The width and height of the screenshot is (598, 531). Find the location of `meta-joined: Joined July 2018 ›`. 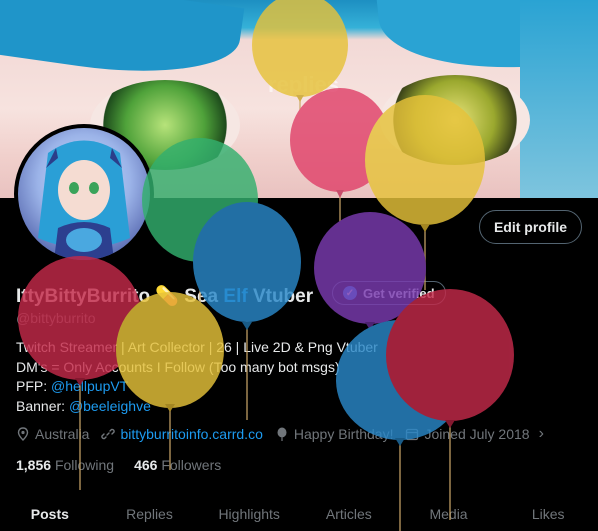

meta-joined: Joined July 2018 › is located at coordinates (474, 434).